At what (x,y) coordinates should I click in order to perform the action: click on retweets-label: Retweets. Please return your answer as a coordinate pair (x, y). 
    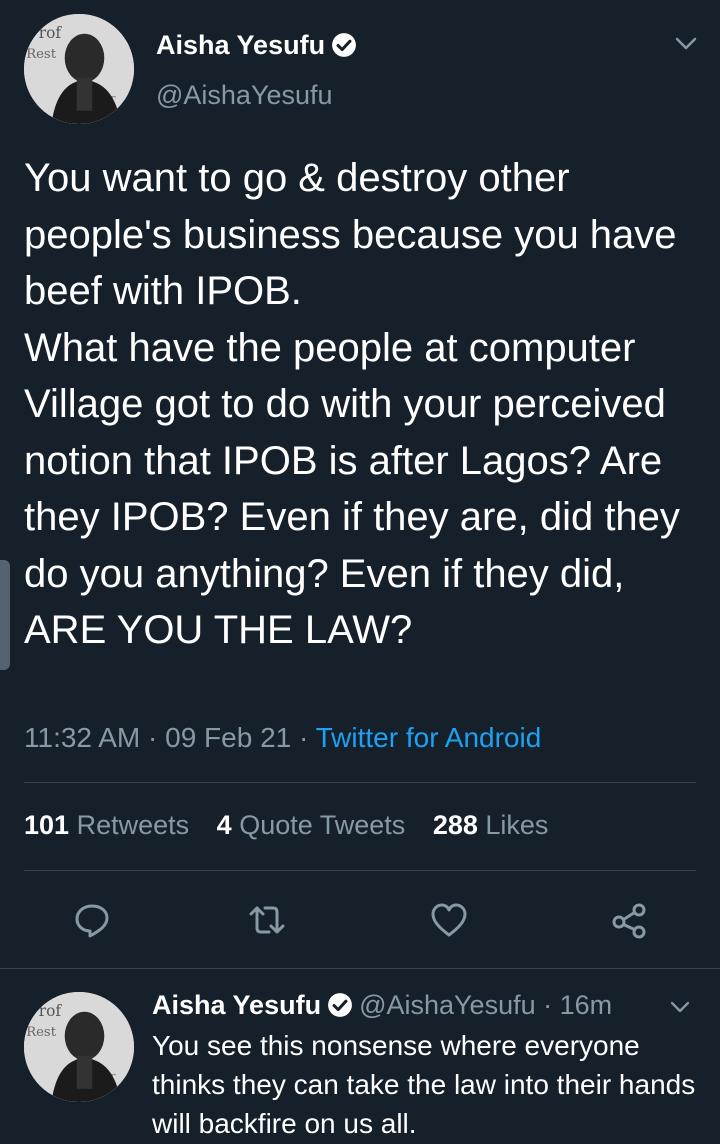
    Looking at the image, I should click on (133, 825).